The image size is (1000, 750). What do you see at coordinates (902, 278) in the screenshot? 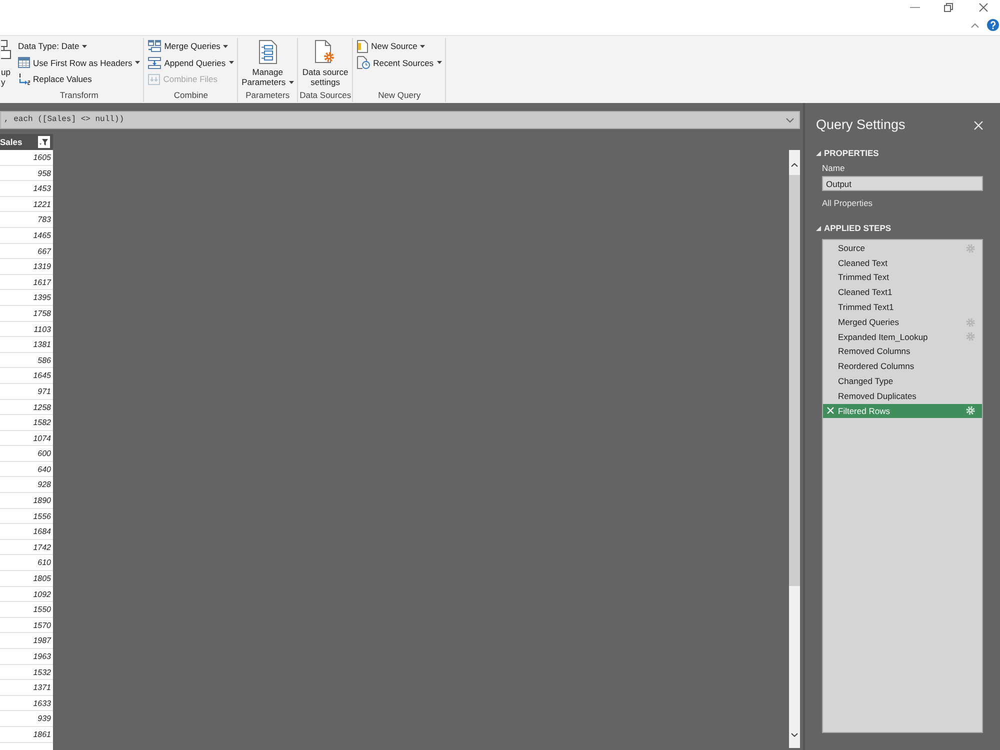
I see `applied-step: Trimmed Text` at bounding box center [902, 278].